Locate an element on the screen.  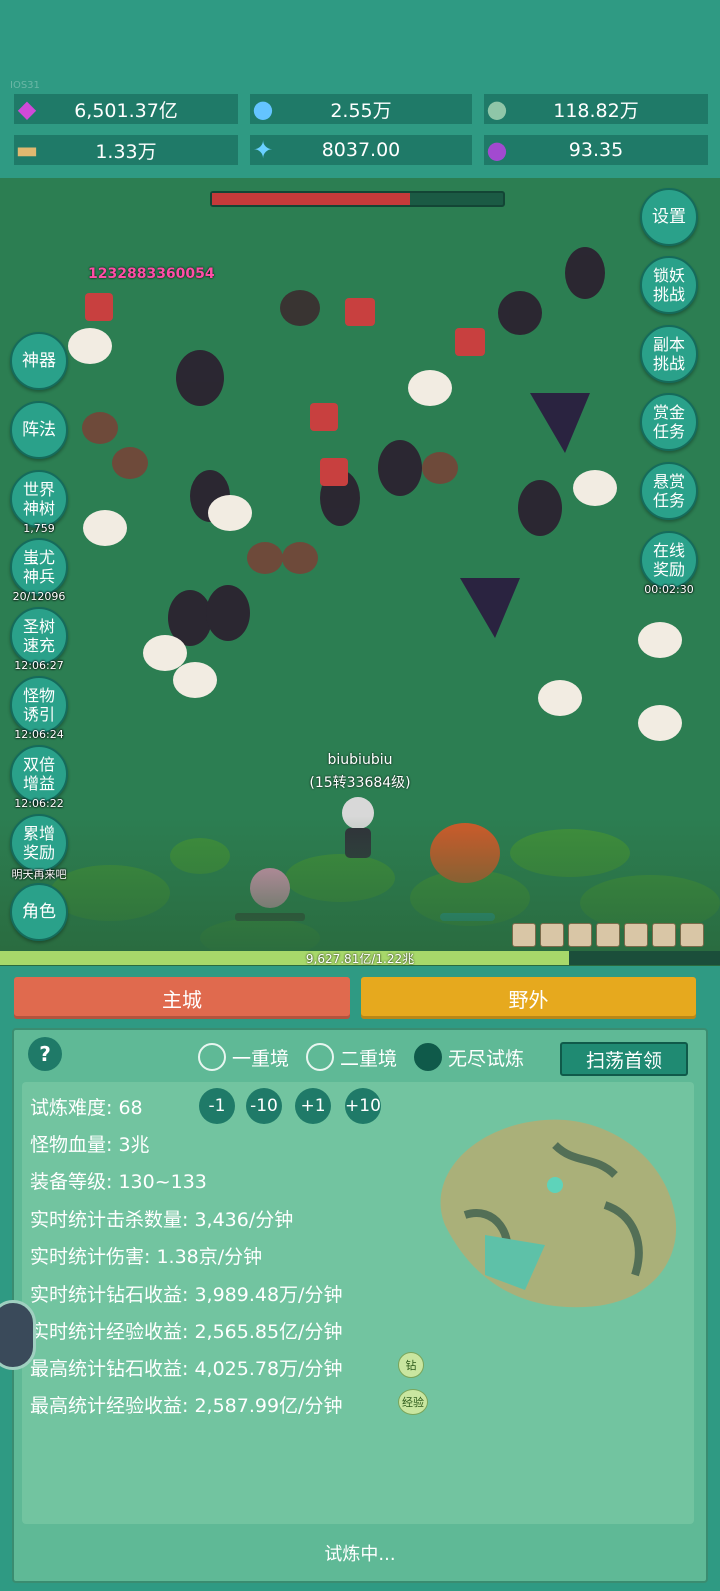
stat-max-diamond-rate: 最高统计钻石收益: 4,025.78万/分钟 is located at coordinates (186, 1369).